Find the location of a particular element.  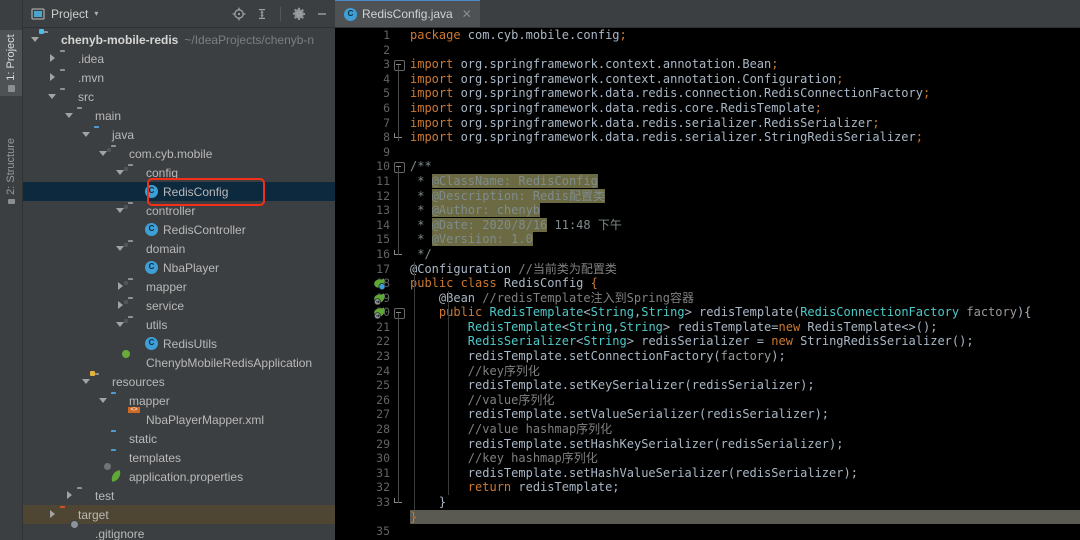

code-line: @Bean //redisTemplate注入到Spring容器 is located at coordinates (745, 298).